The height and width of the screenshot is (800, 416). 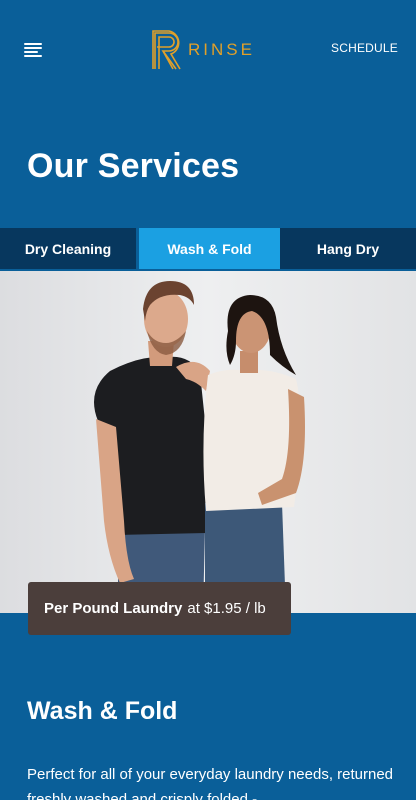 What do you see at coordinates (166, 50) in the screenshot?
I see `rinse-logo-icon` at bounding box center [166, 50].